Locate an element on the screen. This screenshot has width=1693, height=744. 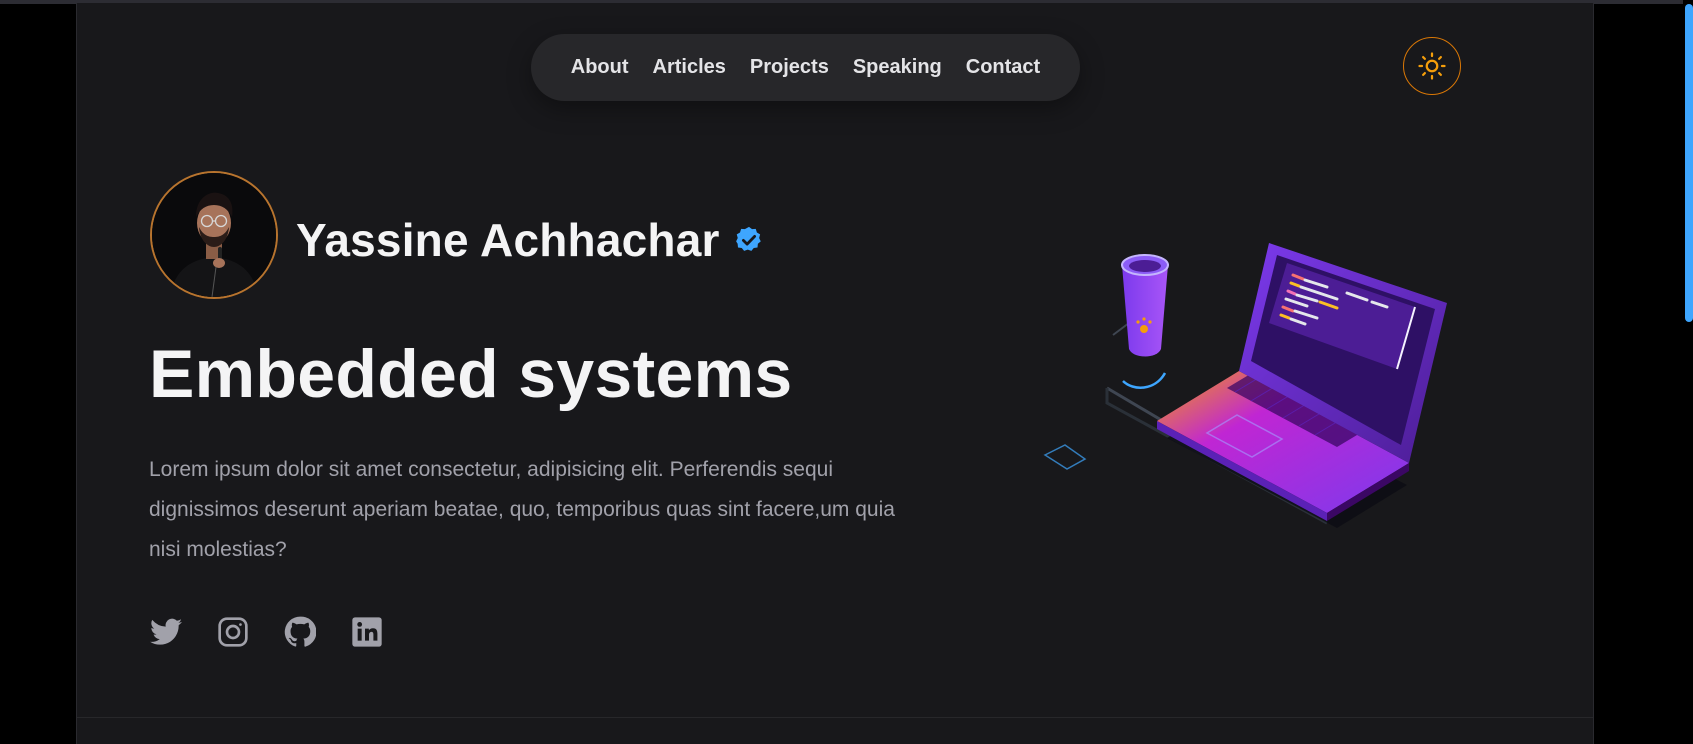
nav-item-about: About is located at coordinates (600, 67).